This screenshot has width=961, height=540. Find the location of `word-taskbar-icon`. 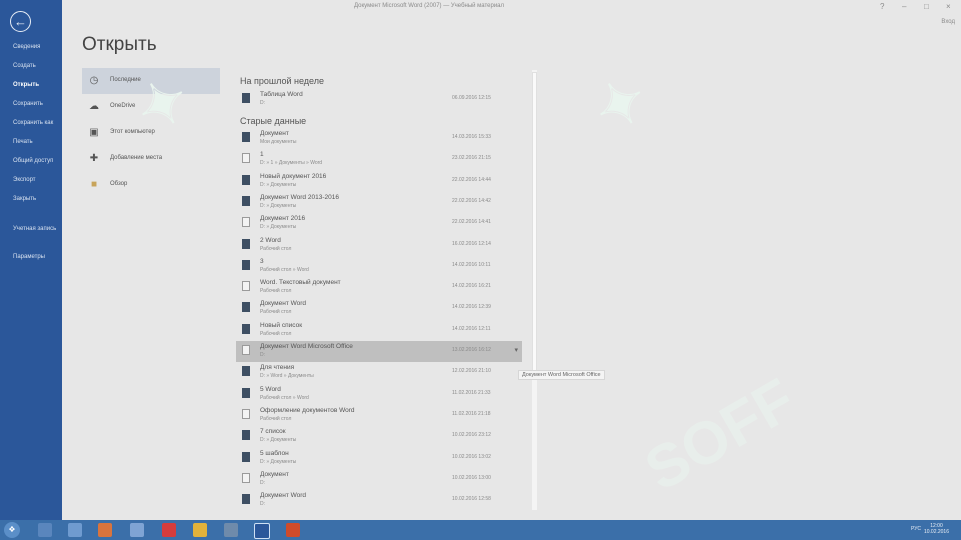

word-taskbar-icon is located at coordinates (262, 531).